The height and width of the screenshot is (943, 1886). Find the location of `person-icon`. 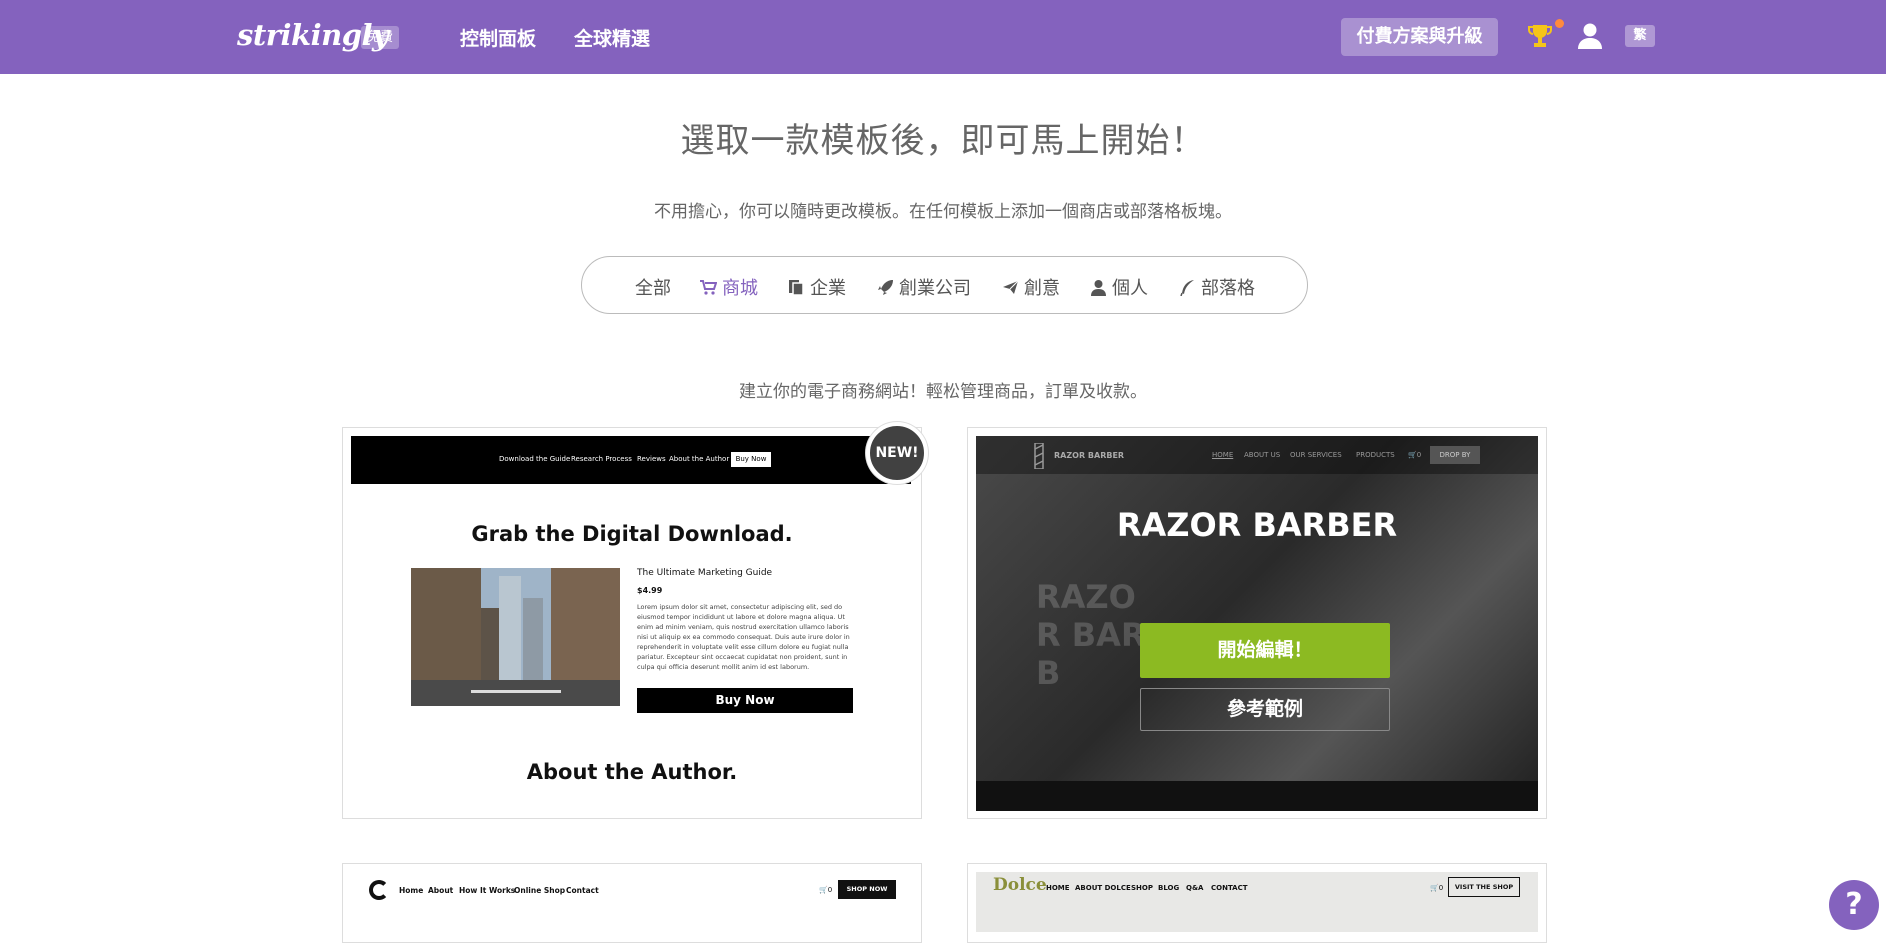

person-icon is located at coordinates (1098, 287).